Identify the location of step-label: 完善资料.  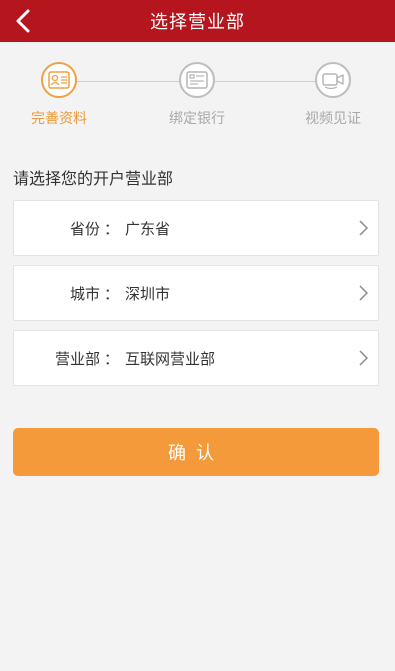
(59, 119).